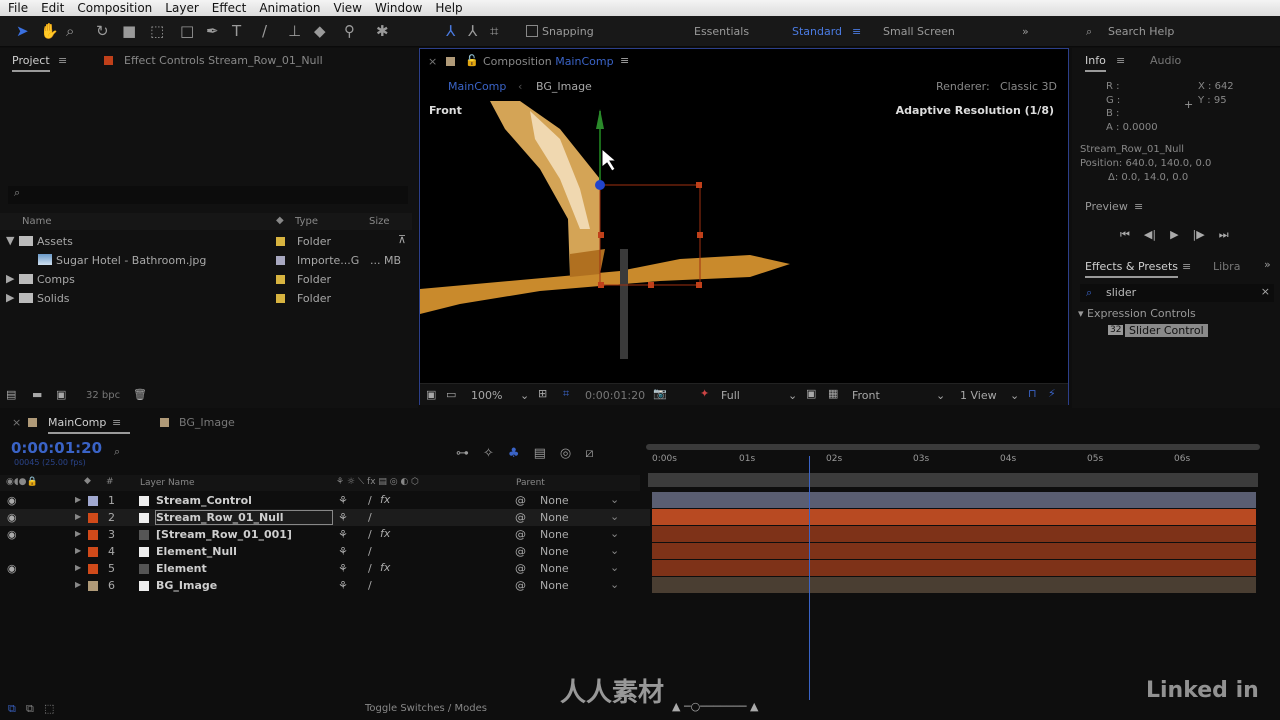 The image size is (1280, 720). I want to click on layer-name: [Stream_Row_01_001], so click(224, 534).